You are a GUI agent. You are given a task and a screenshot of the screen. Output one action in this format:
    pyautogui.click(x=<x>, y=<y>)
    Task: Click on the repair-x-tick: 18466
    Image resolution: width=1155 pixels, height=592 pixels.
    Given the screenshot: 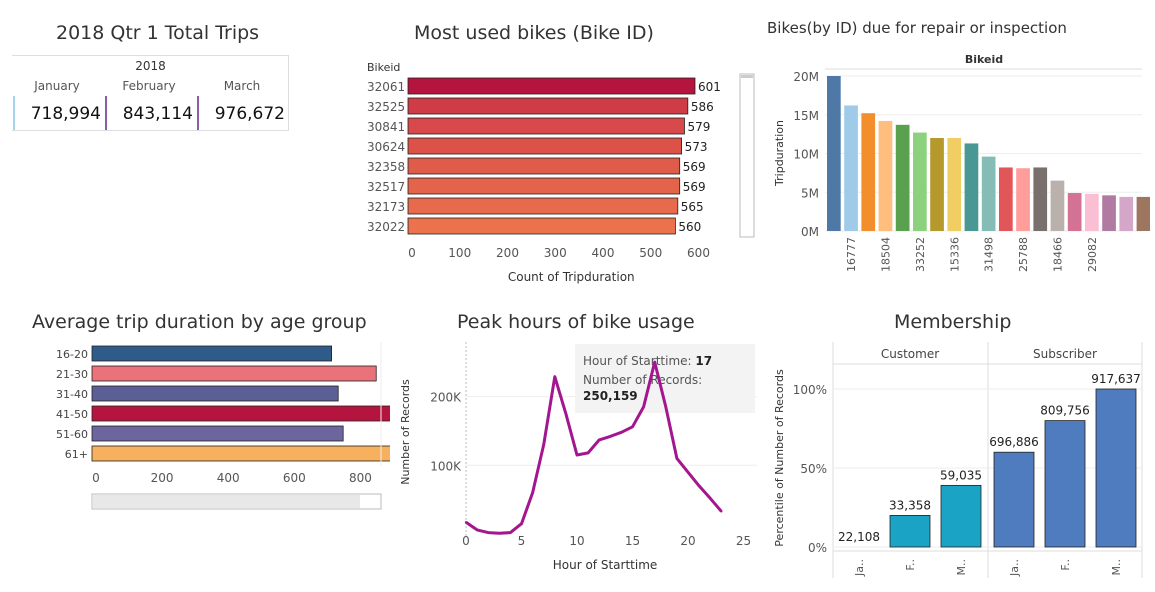 What is the action you would take?
    pyautogui.click(x=1057, y=254)
    